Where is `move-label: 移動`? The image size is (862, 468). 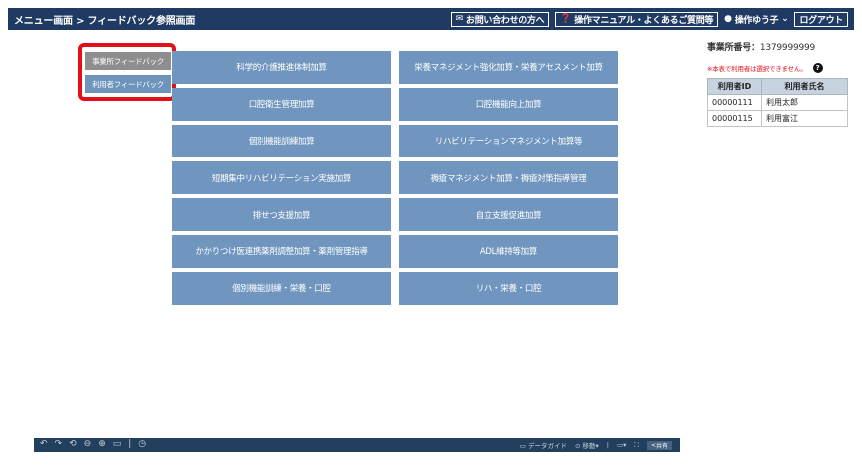 move-label: 移動 is located at coordinates (589, 446).